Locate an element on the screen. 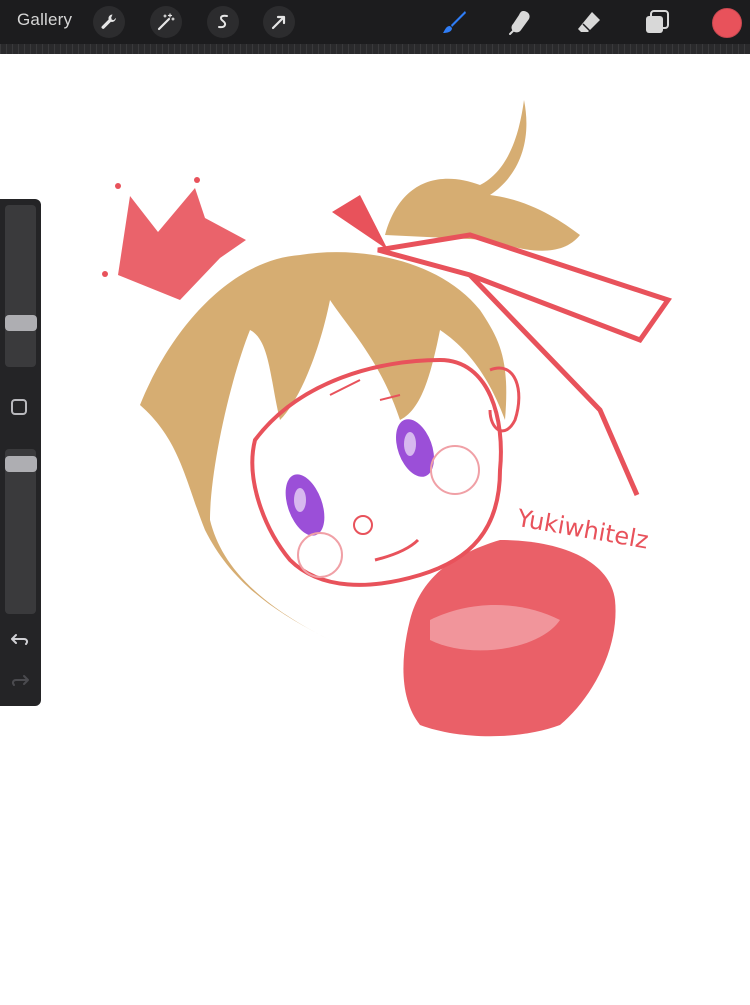 This screenshot has height=1005, width=750. arrow-cursor-icon is located at coordinates (278, 22).